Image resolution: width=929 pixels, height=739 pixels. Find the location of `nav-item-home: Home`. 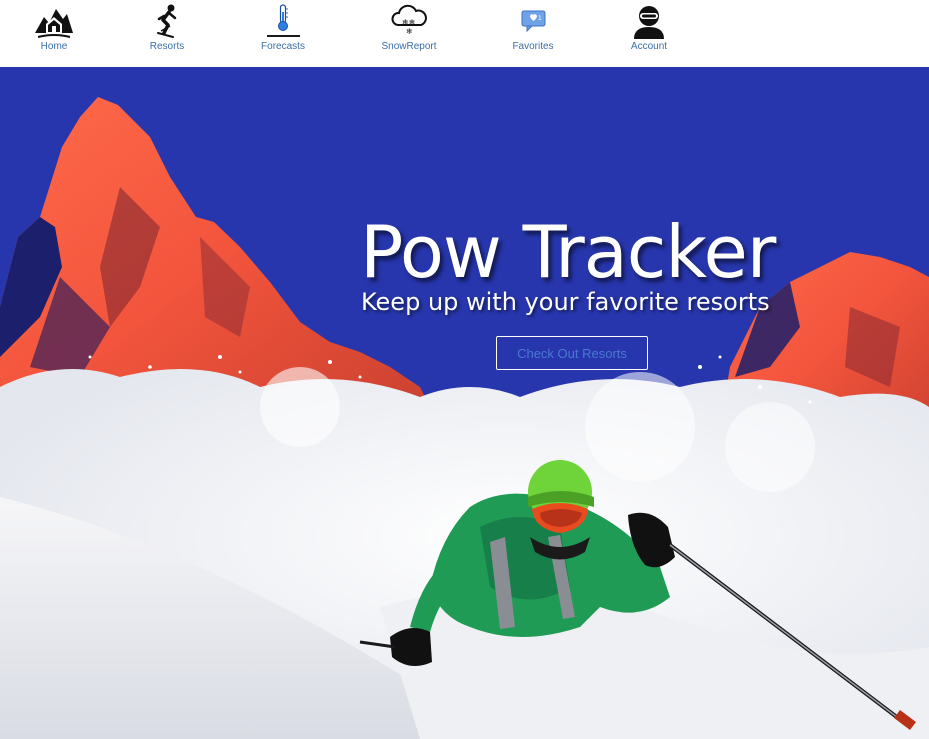

nav-item-home: Home is located at coordinates (54, 32).